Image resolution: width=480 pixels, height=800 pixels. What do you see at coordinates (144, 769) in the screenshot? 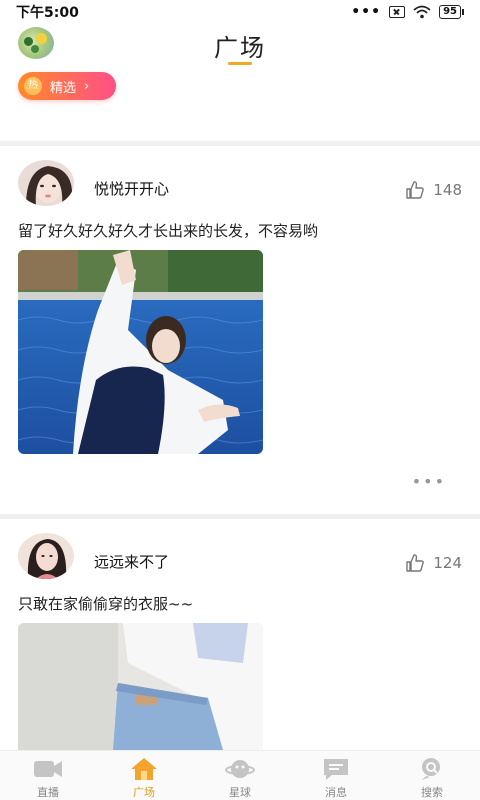
I see `home-icon` at bounding box center [144, 769].